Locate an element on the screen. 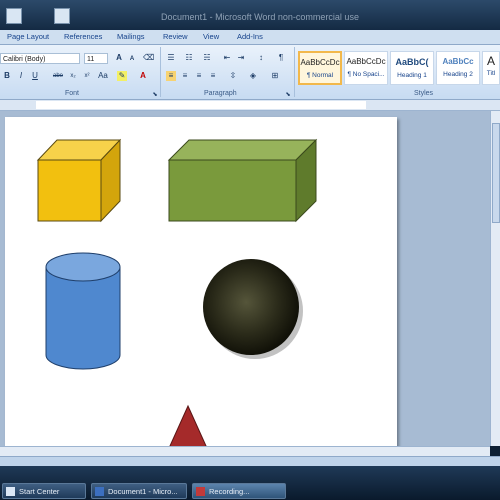  justify-icon: ≡ is located at coordinates (213, 76).